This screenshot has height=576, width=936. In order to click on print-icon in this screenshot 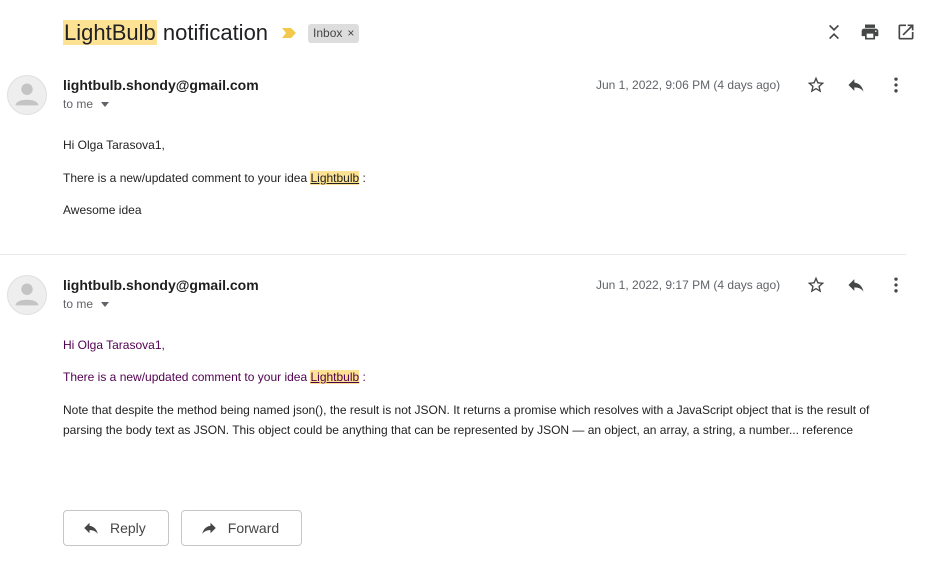, I will do `click(870, 32)`.